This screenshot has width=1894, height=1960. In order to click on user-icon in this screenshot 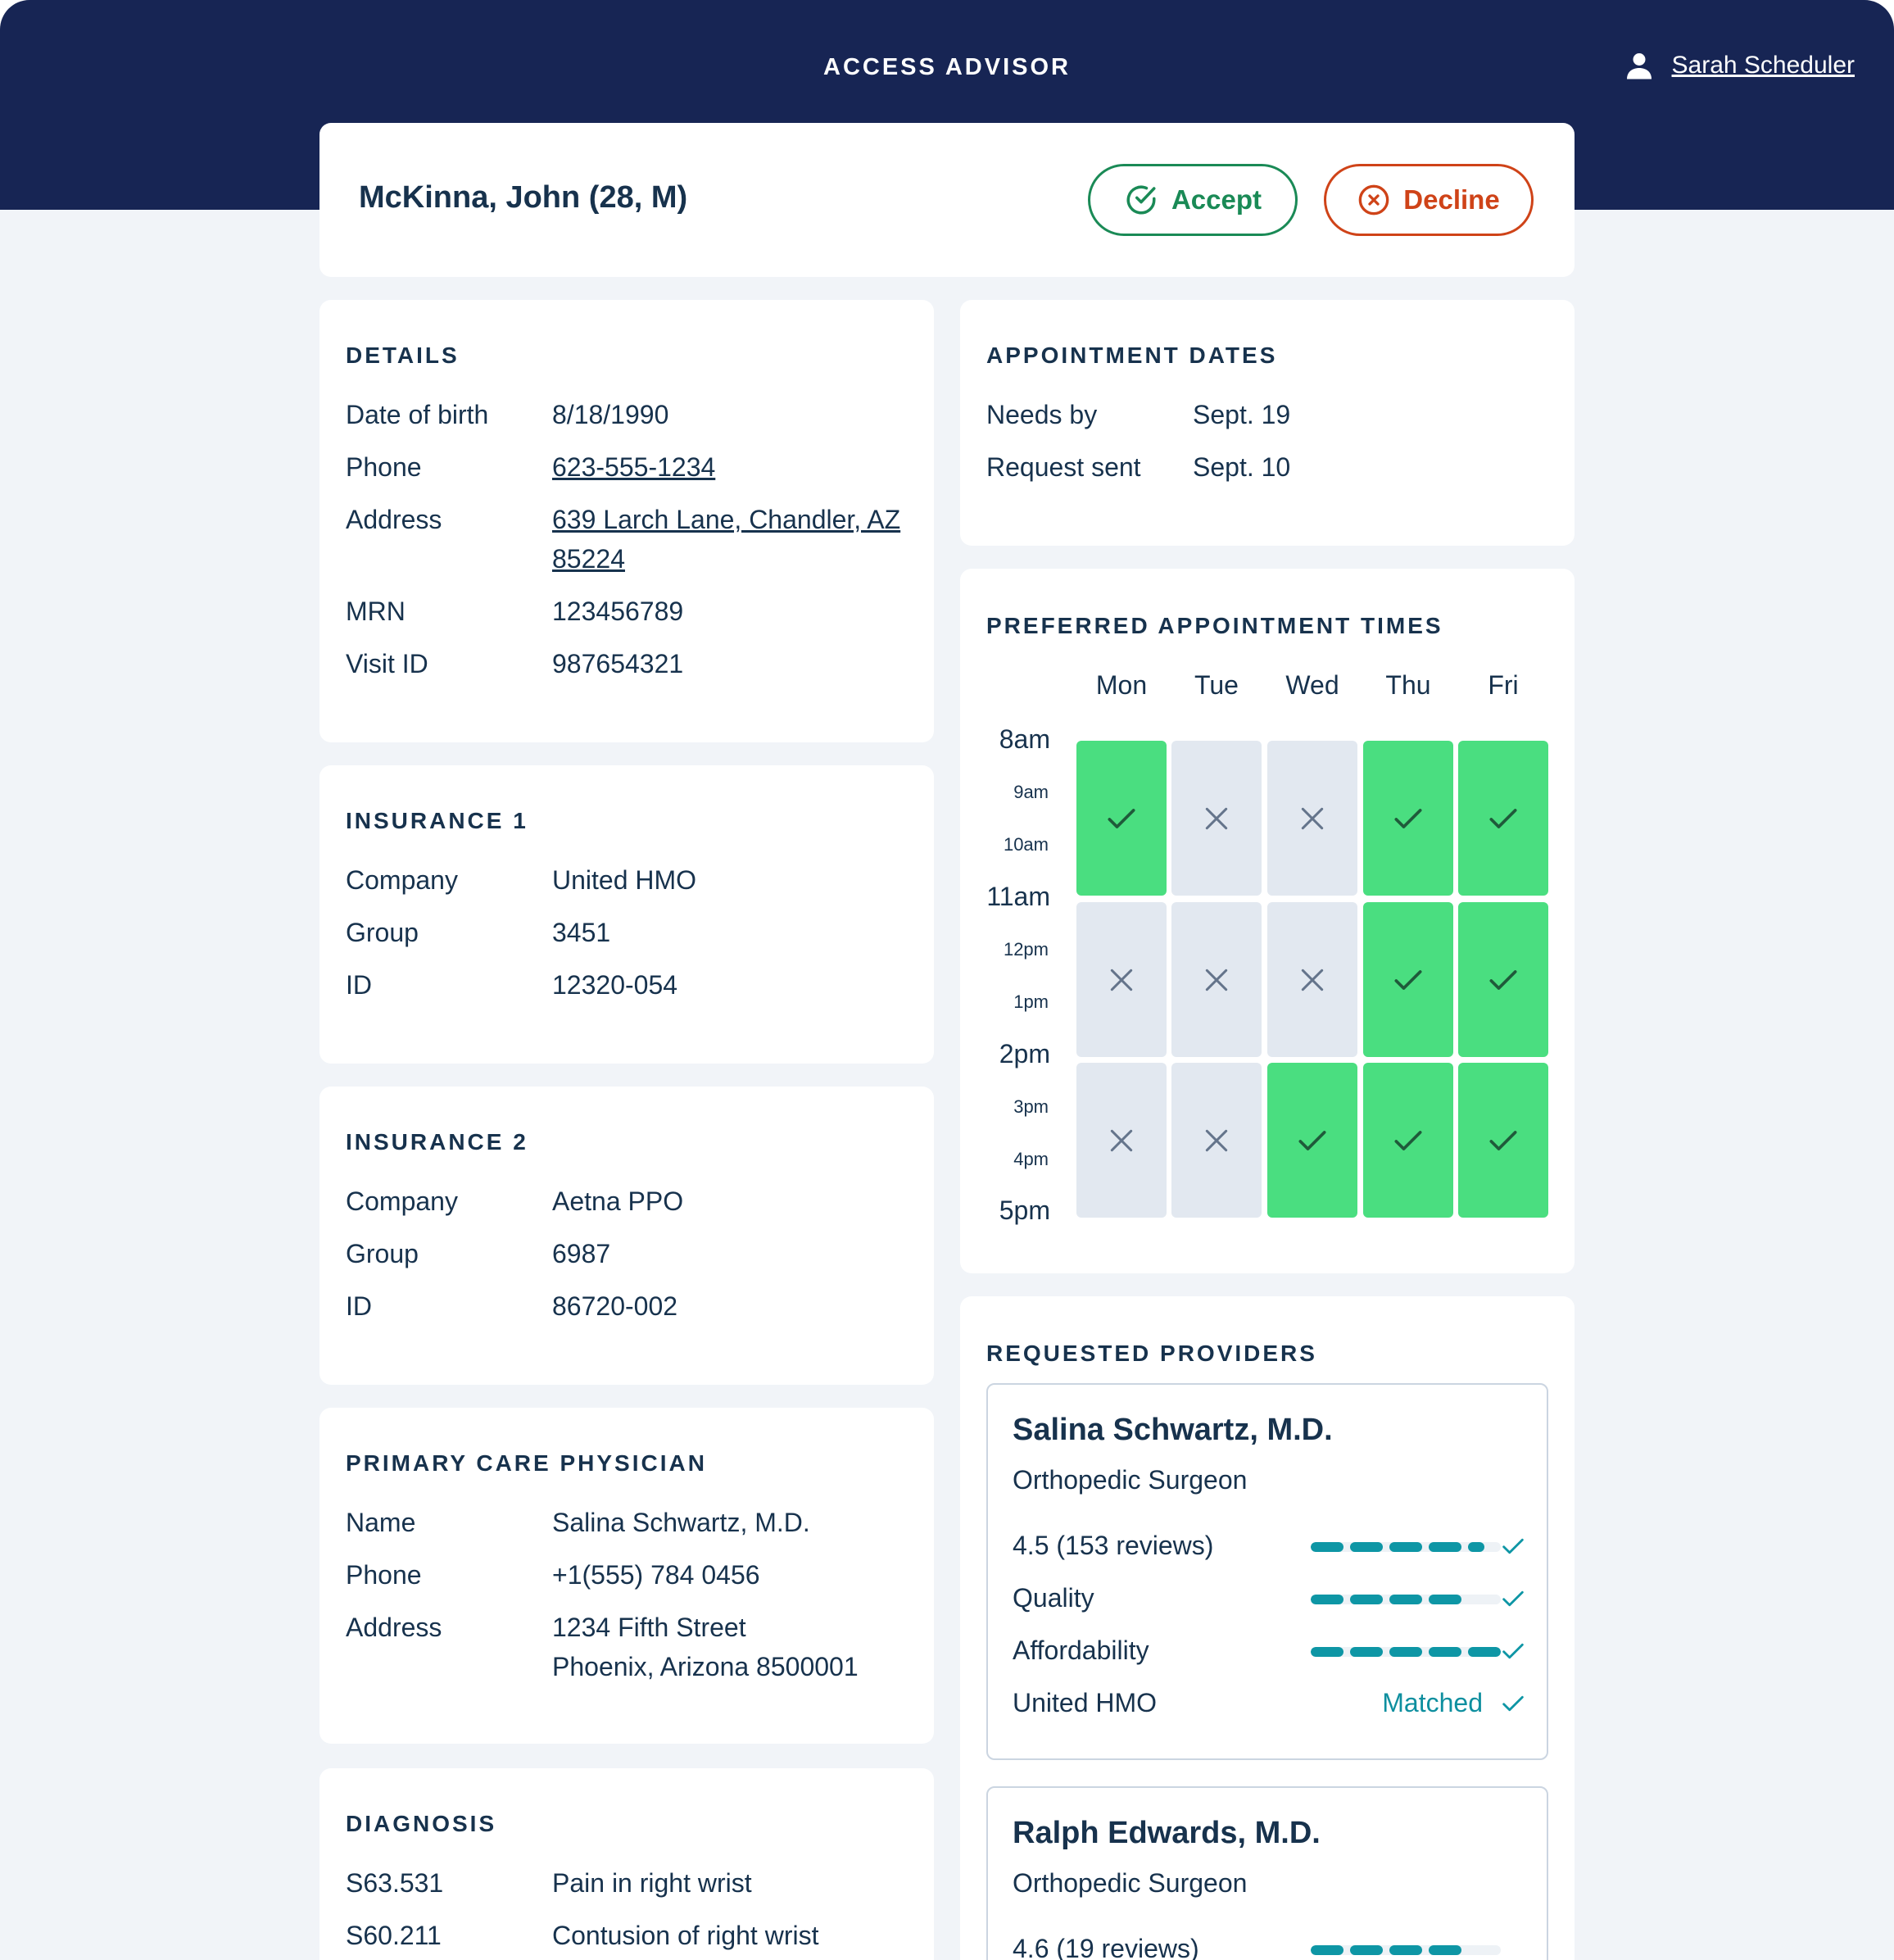, I will do `click(1639, 65)`.